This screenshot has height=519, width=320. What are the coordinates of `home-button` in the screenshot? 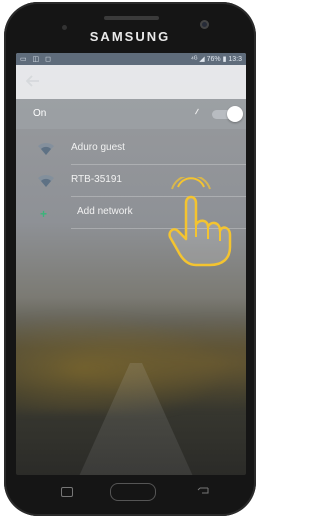 It's located at (133, 492).